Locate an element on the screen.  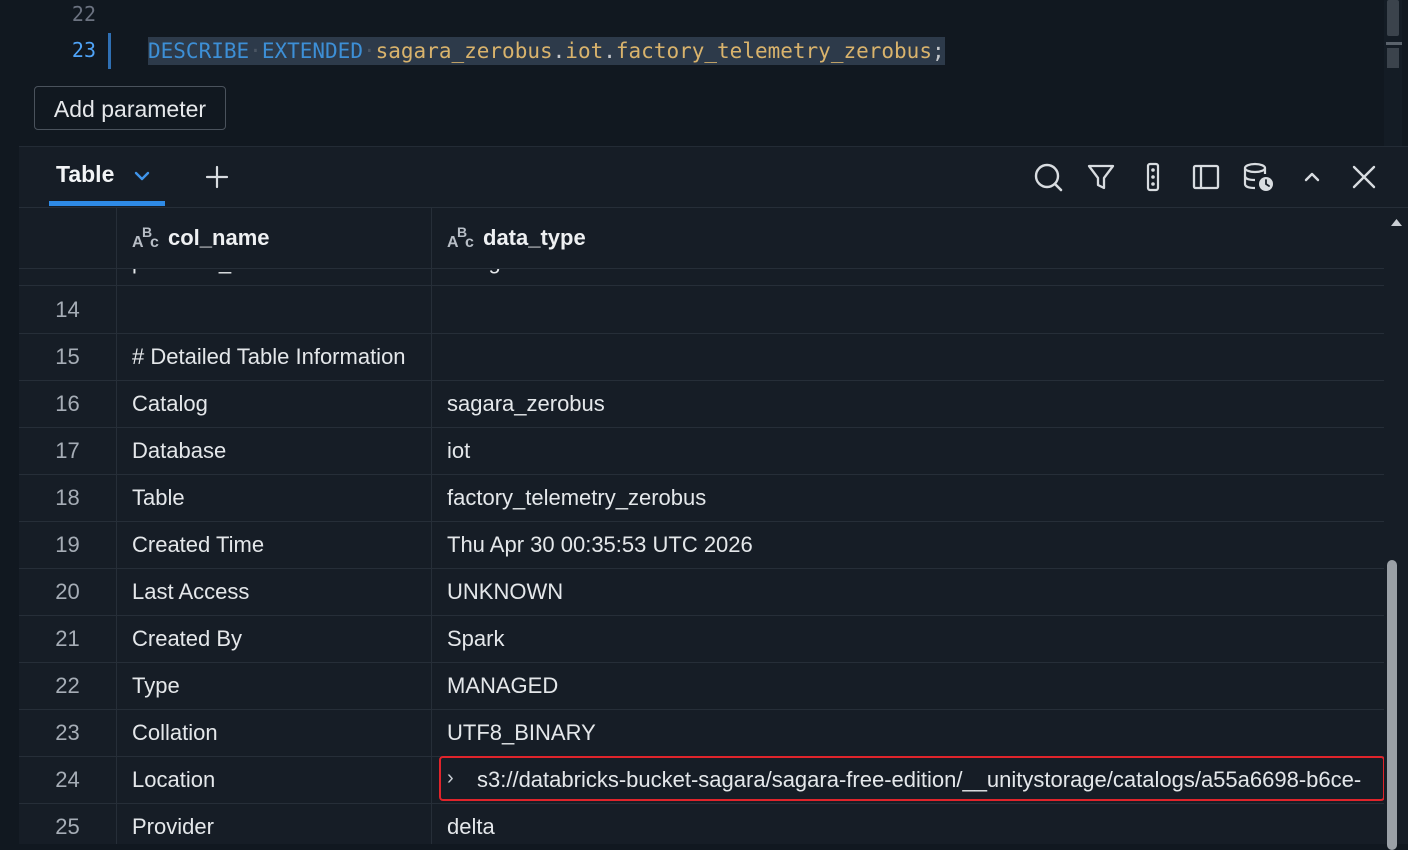
cell-col-name: Location is located at coordinates (282, 779).